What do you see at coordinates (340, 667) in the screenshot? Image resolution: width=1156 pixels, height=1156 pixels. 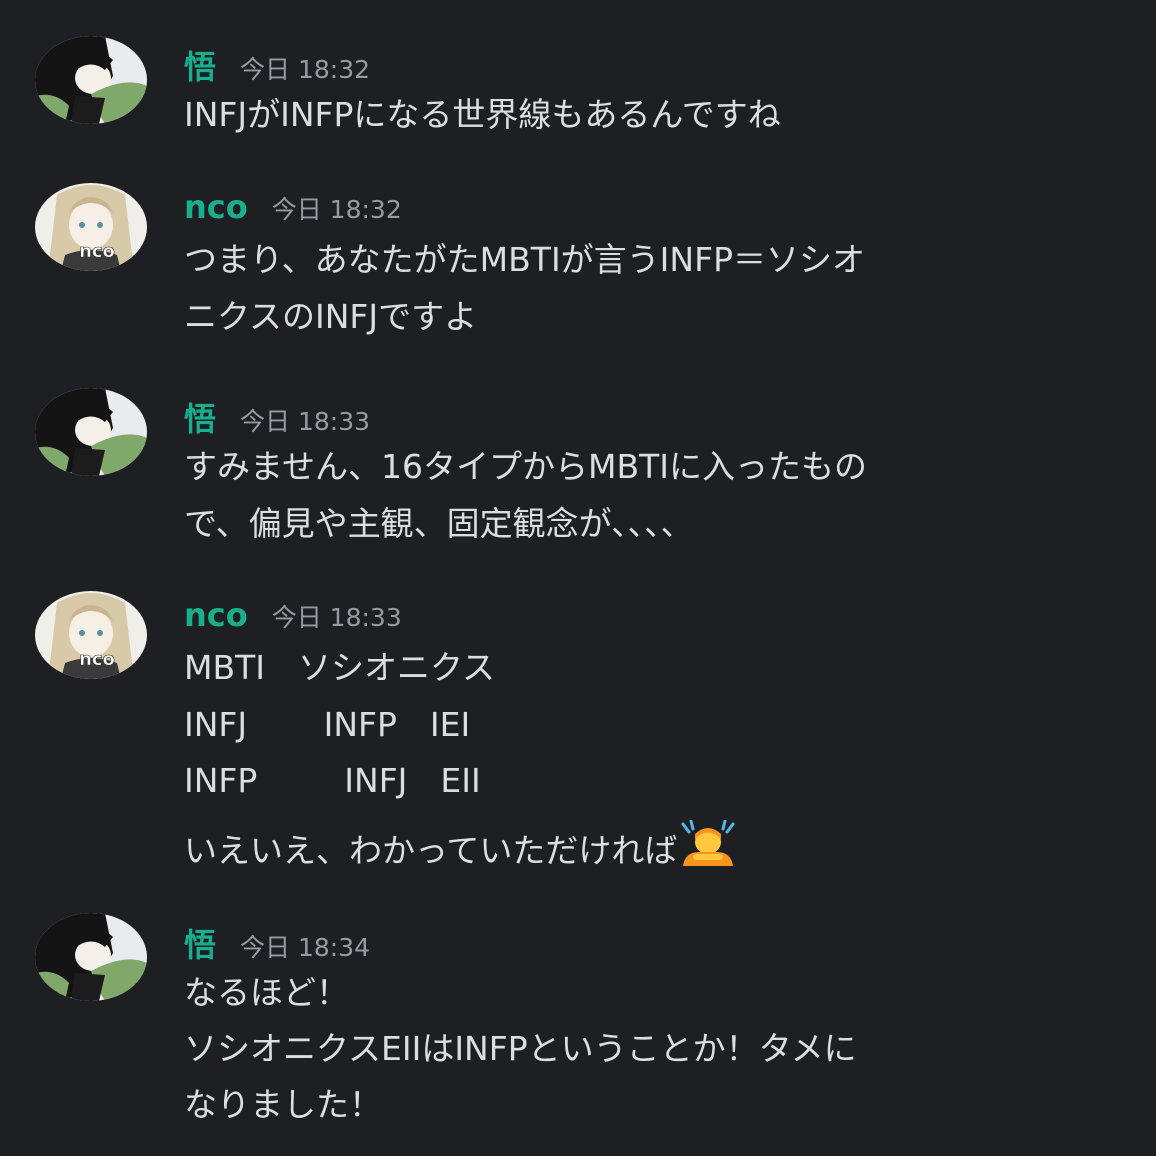 I see `message-text: MBTI ソシオニクス` at bounding box center [340, 667].